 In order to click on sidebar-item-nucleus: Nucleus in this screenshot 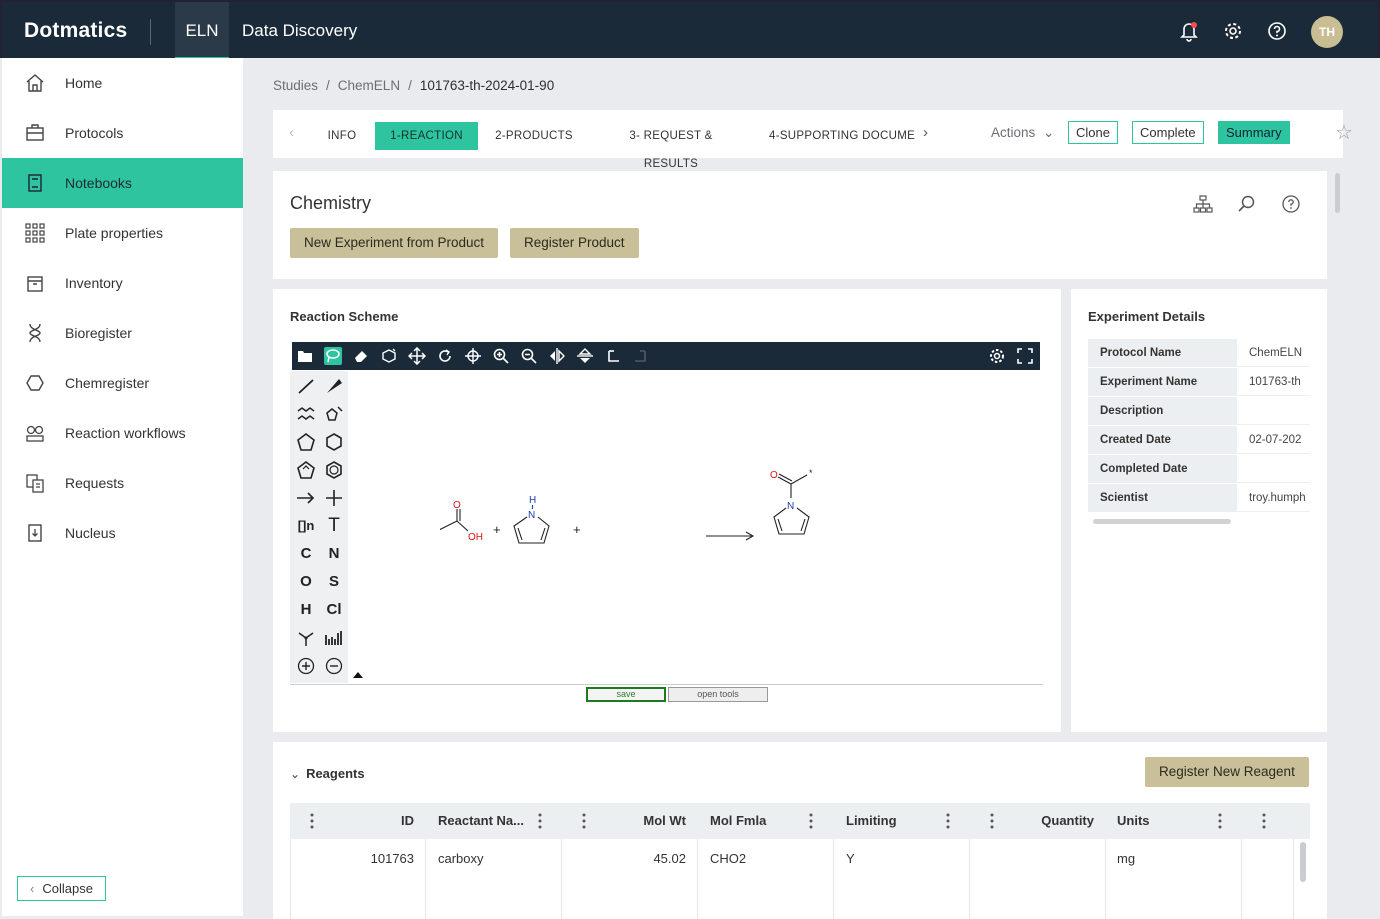, I will do `click(122, 533)`.